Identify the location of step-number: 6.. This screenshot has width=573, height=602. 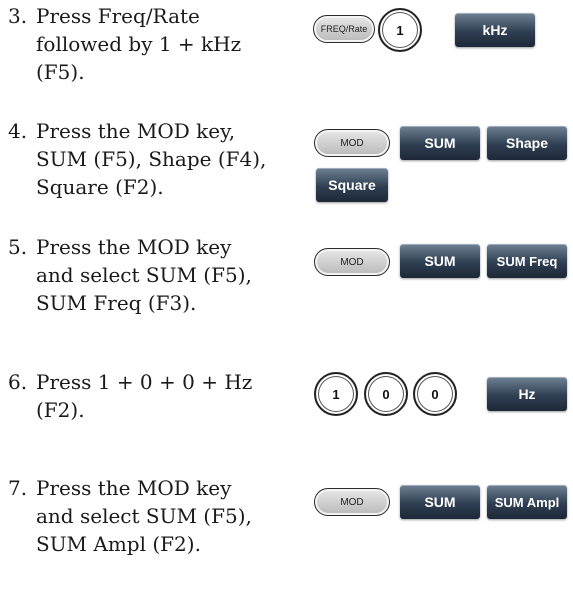
(18, 382).